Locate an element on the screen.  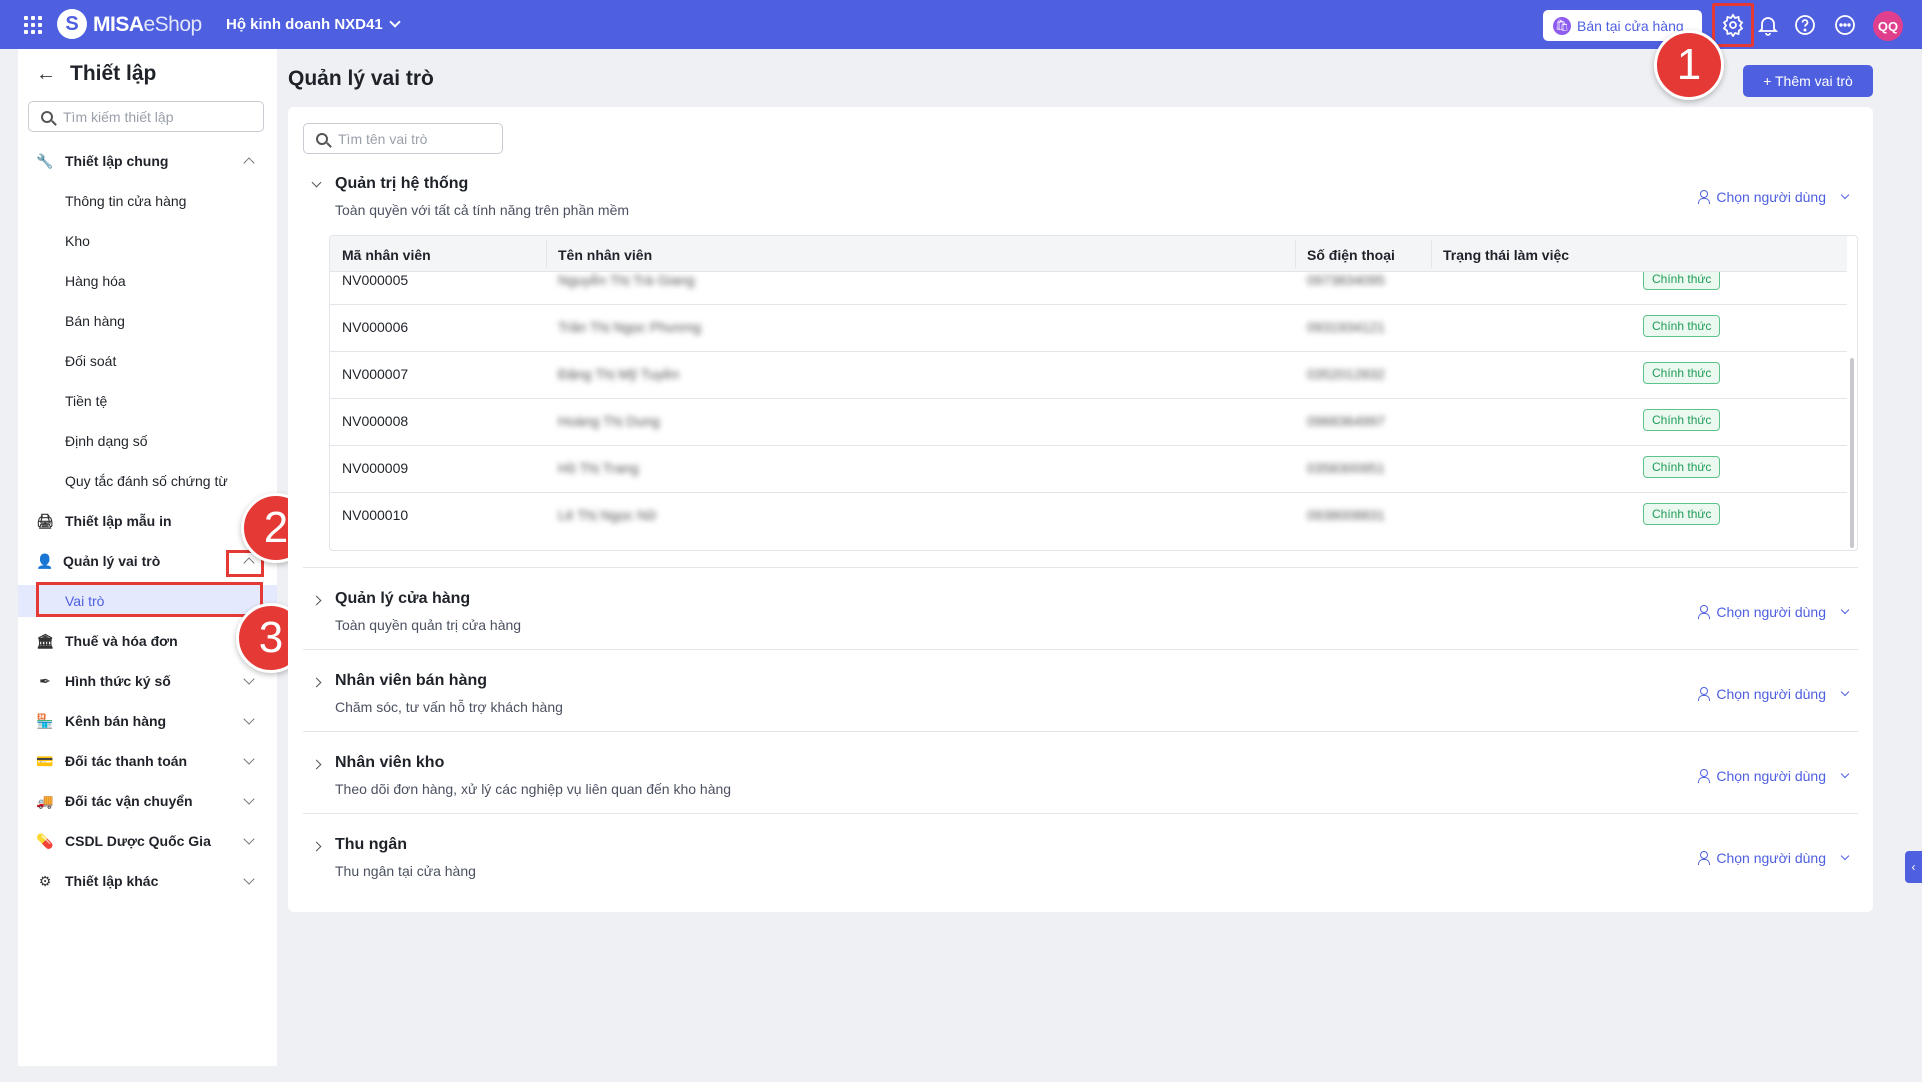
shop-bag-icon: 🛍 is located at coordinates (1562, 25).